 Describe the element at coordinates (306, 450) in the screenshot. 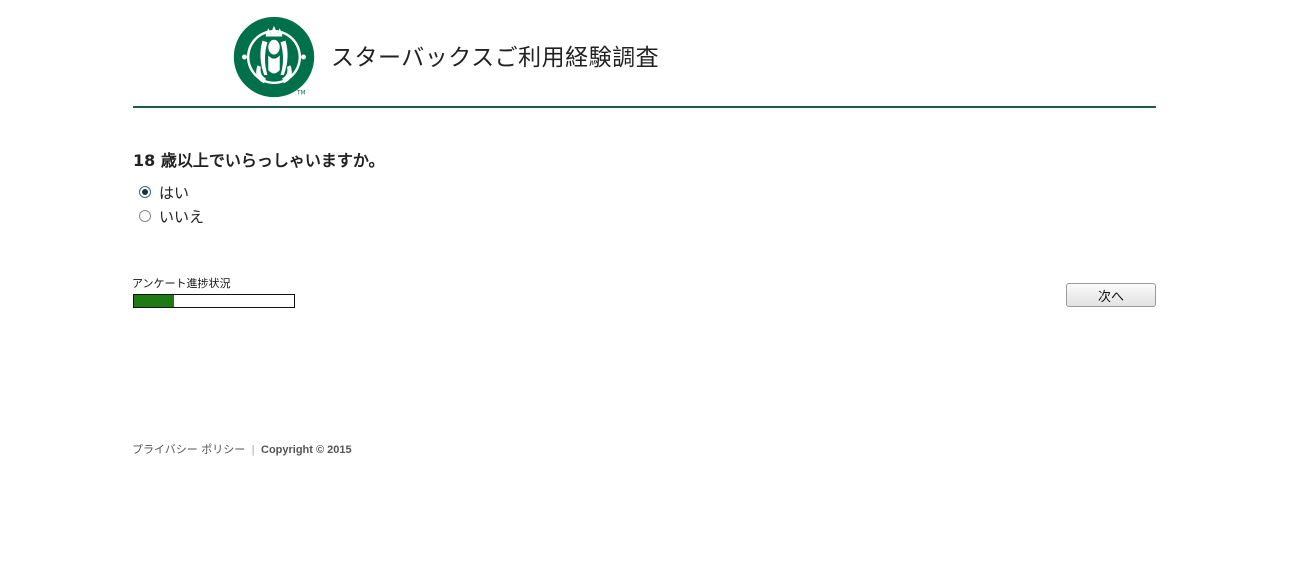

I see `copyright-text: Copyright © 2015` at that location.